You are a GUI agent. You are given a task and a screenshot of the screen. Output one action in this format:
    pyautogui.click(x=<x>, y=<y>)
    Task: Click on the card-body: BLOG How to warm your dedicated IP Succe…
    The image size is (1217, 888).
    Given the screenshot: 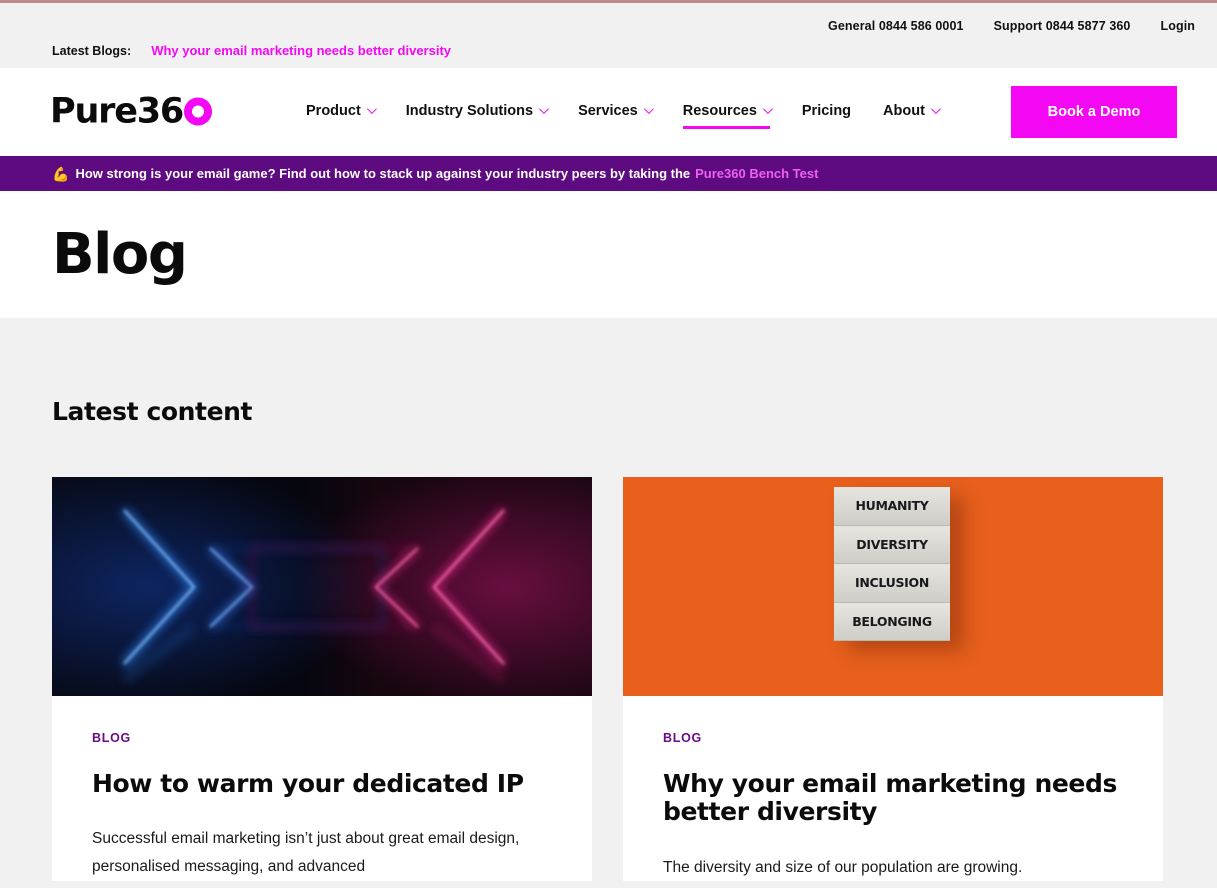 What is the action you would take?
    pyautogui.click(x=322, y=788)
    